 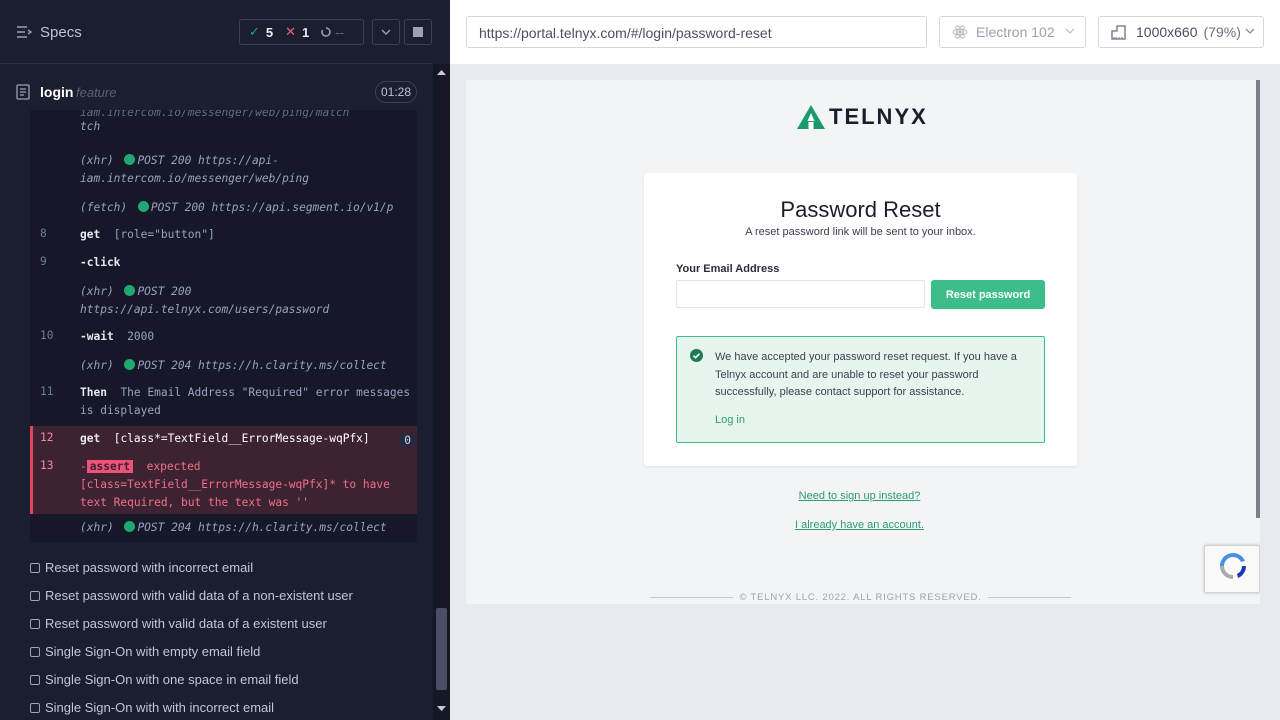 What do you see at coordinates (43, 233) in the screenshot?
I see `command-number: 8` at bounding box center [43, 233].